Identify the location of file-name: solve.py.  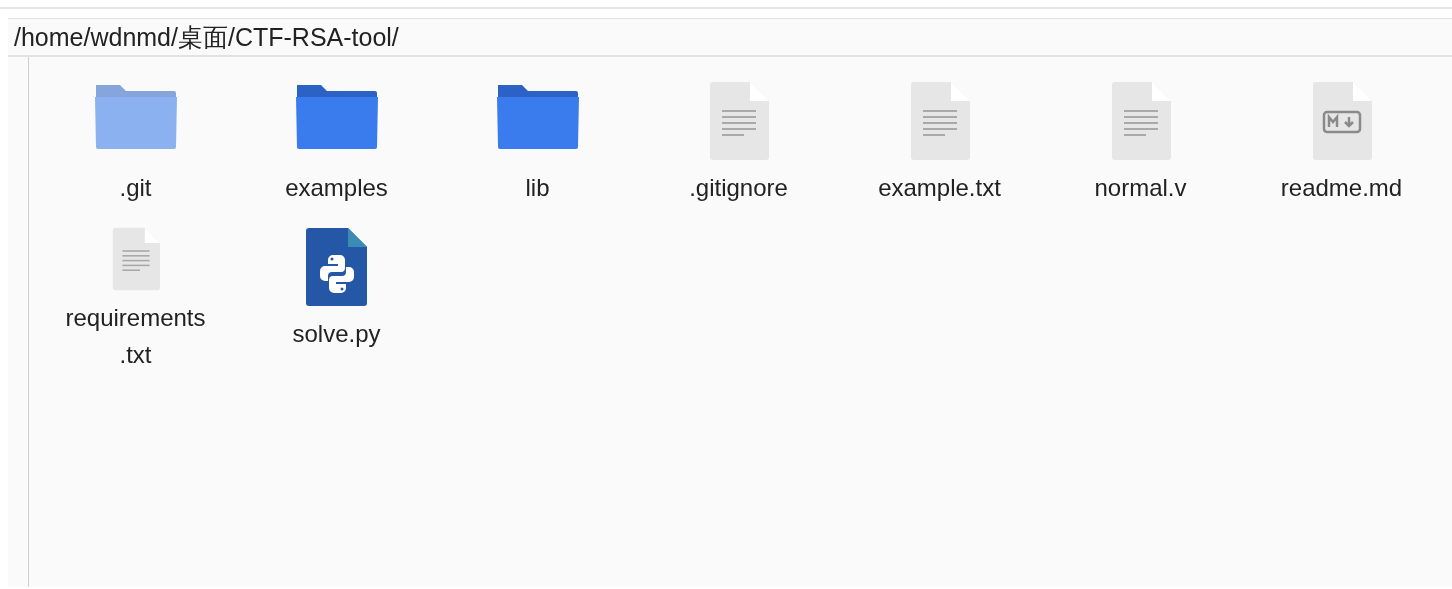
(336, 333).